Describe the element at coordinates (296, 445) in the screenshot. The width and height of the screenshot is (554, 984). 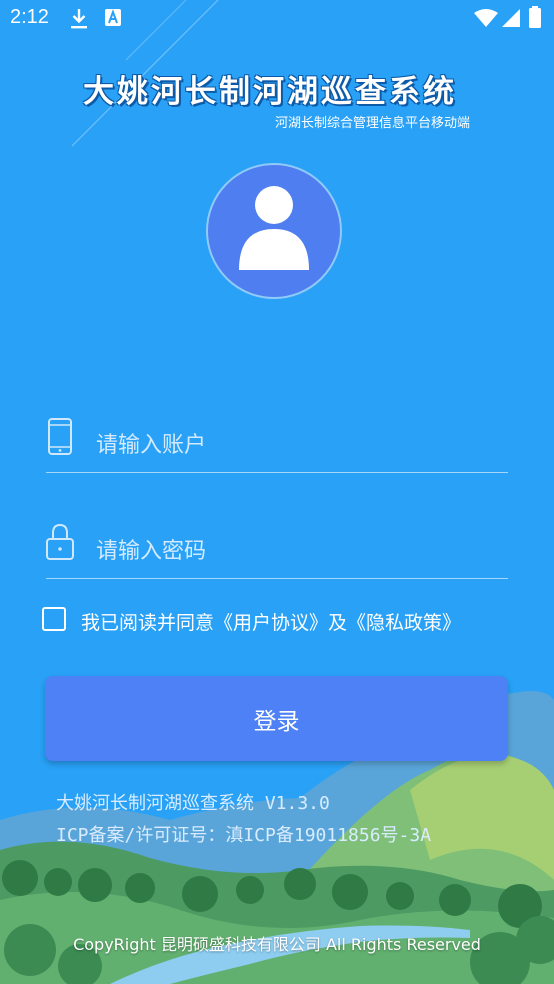
I see `account-input` at that location.